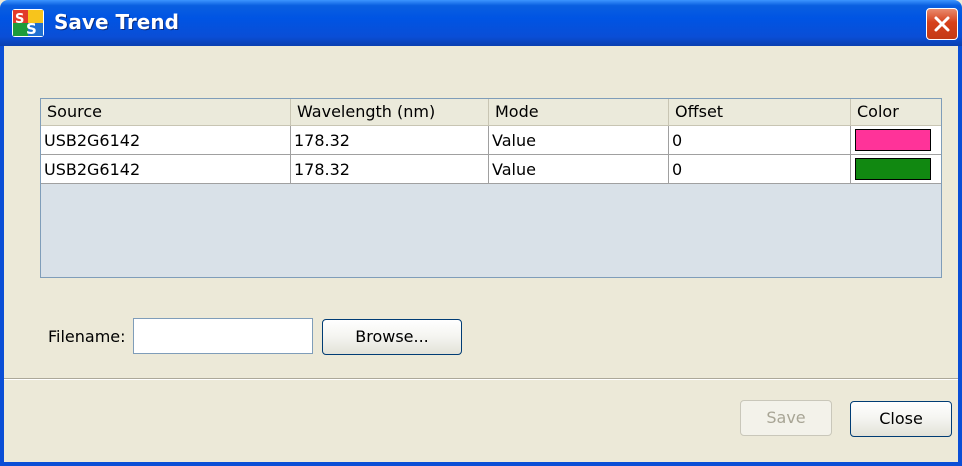 This screenshot has height=466, width=962. Describe the element at coordinates (223, 336) in the screenshot. I see `filename-input` at that location.